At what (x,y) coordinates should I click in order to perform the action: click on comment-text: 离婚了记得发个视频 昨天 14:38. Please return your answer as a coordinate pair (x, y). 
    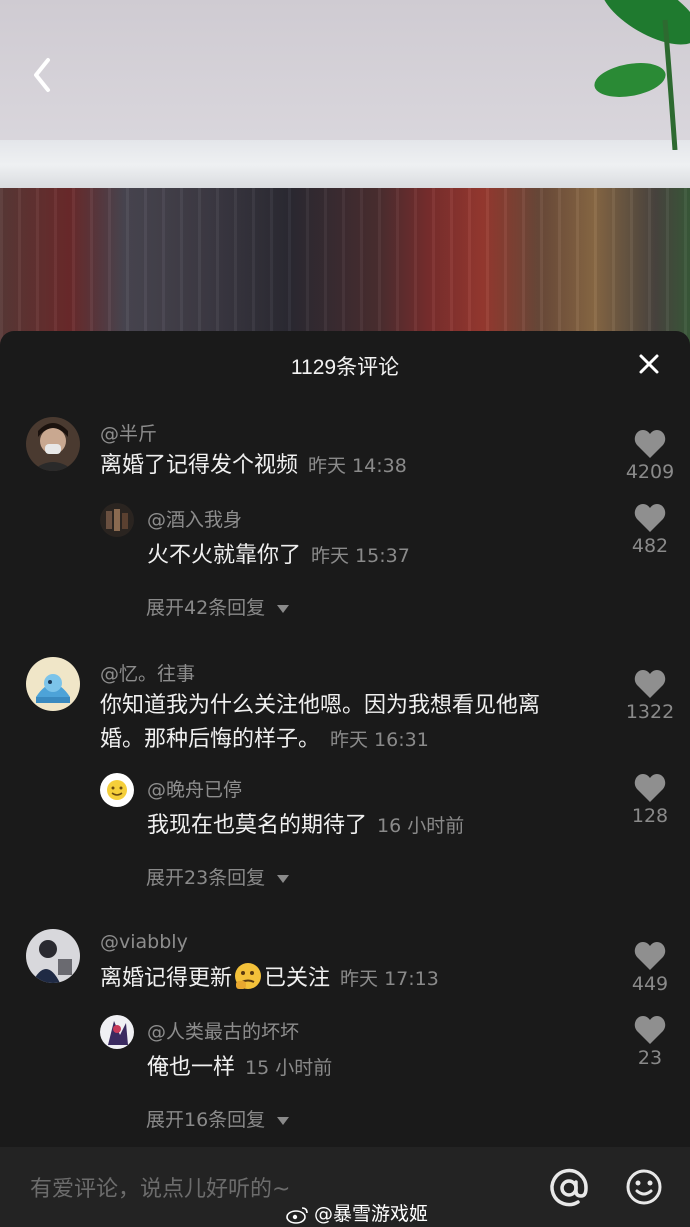
    Looking at the image, I should click on (355, 466).